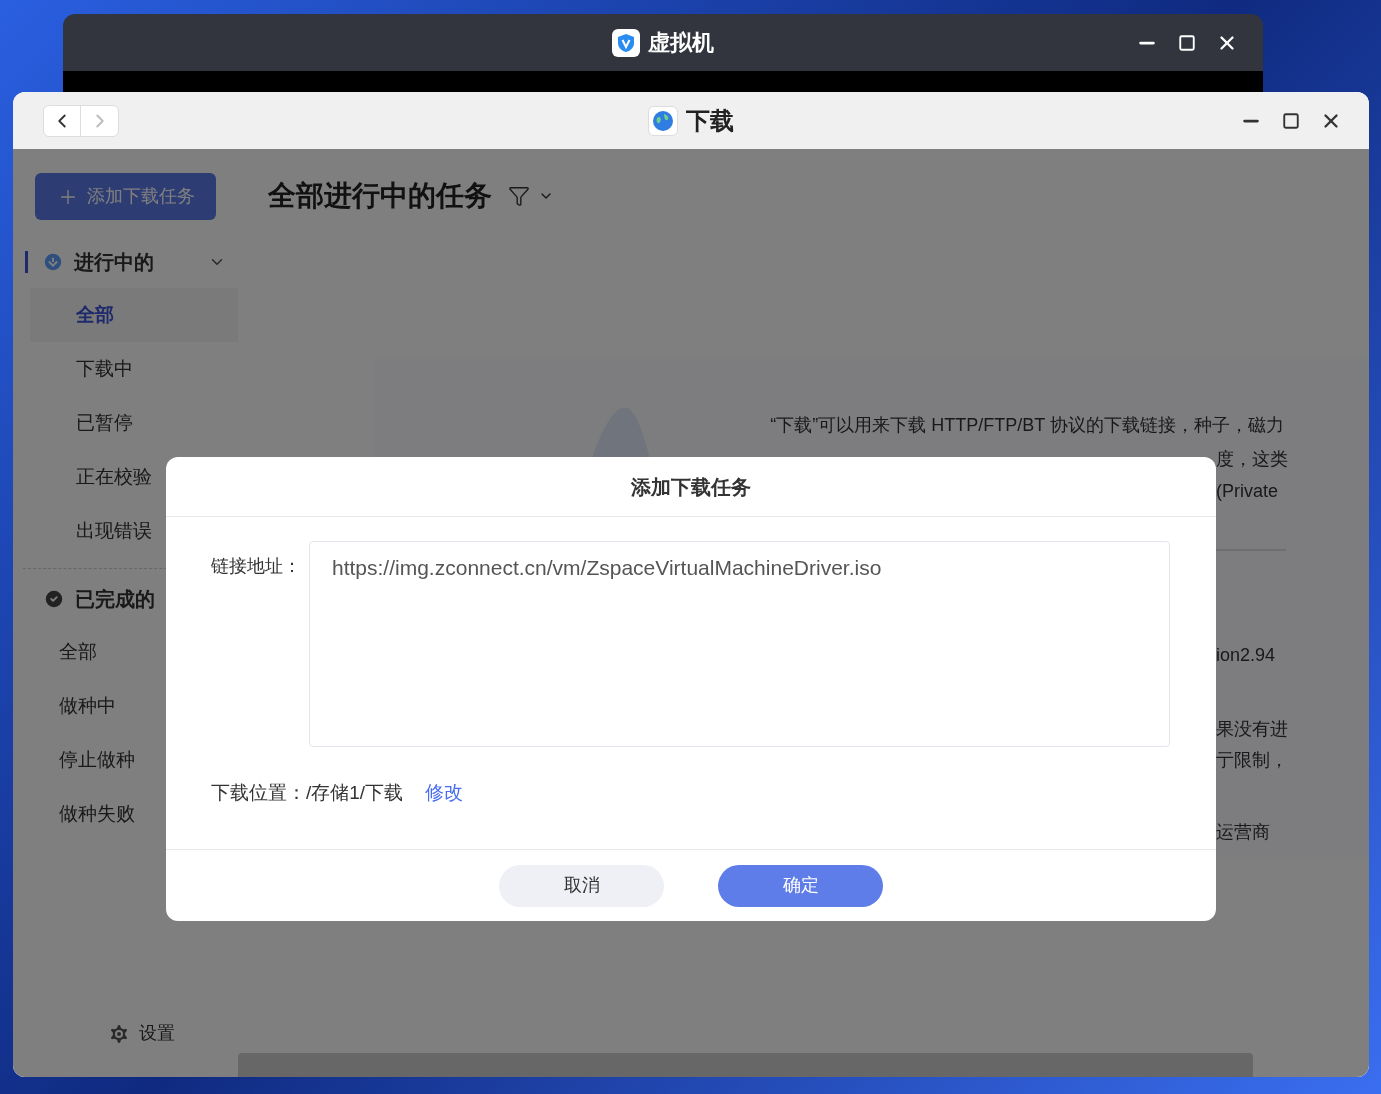 The width and height of the screenshot is (1381, 1094). Describe the element at coordinates (739, 644) in the screenshot. I see `link-field: https://img.zconnect.cn/vm/ZspaceVirtualMachineDriver.iso` at that location.